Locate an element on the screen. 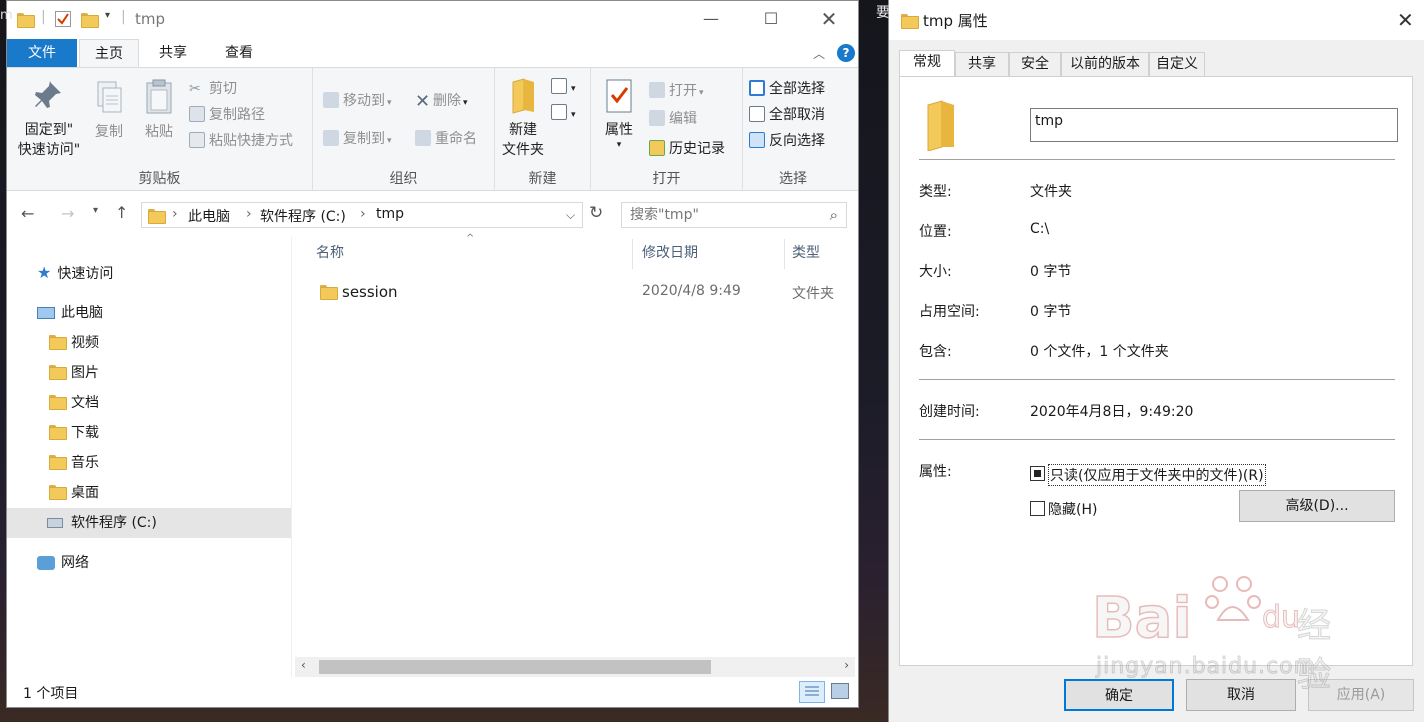 This screenshot has width=1424, height=722. tab-general: 常规 is located at coordinates (927, 63).